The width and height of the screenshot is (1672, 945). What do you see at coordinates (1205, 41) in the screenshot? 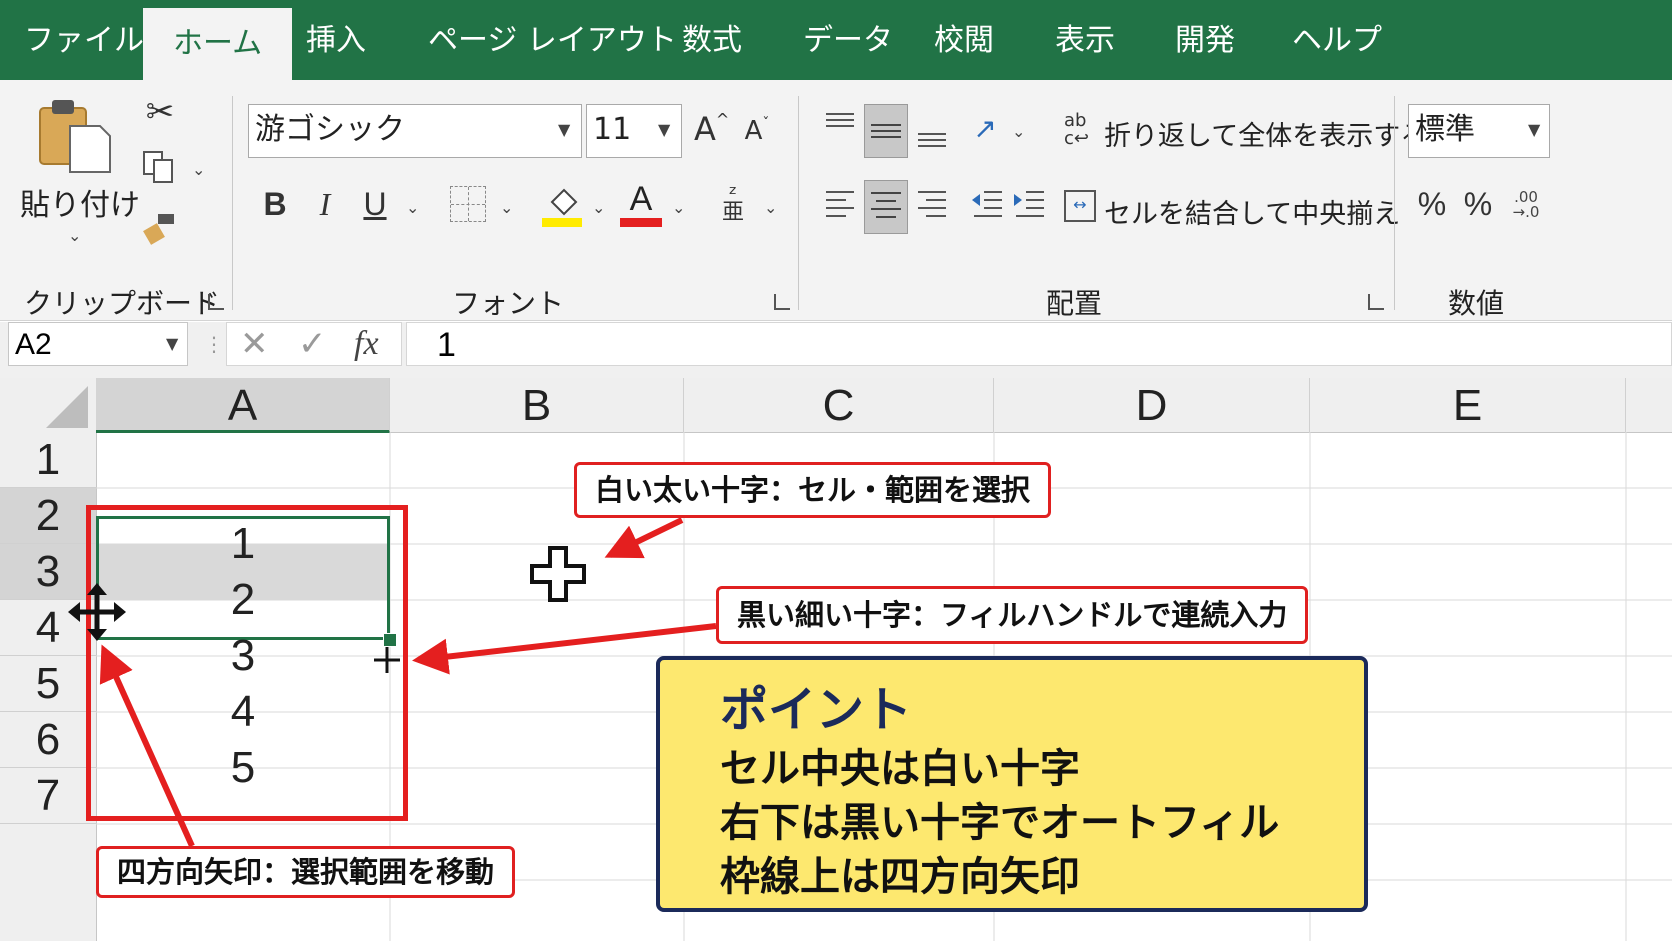
I see `tab-developer: 開発` at bounding box center [1205, 41].